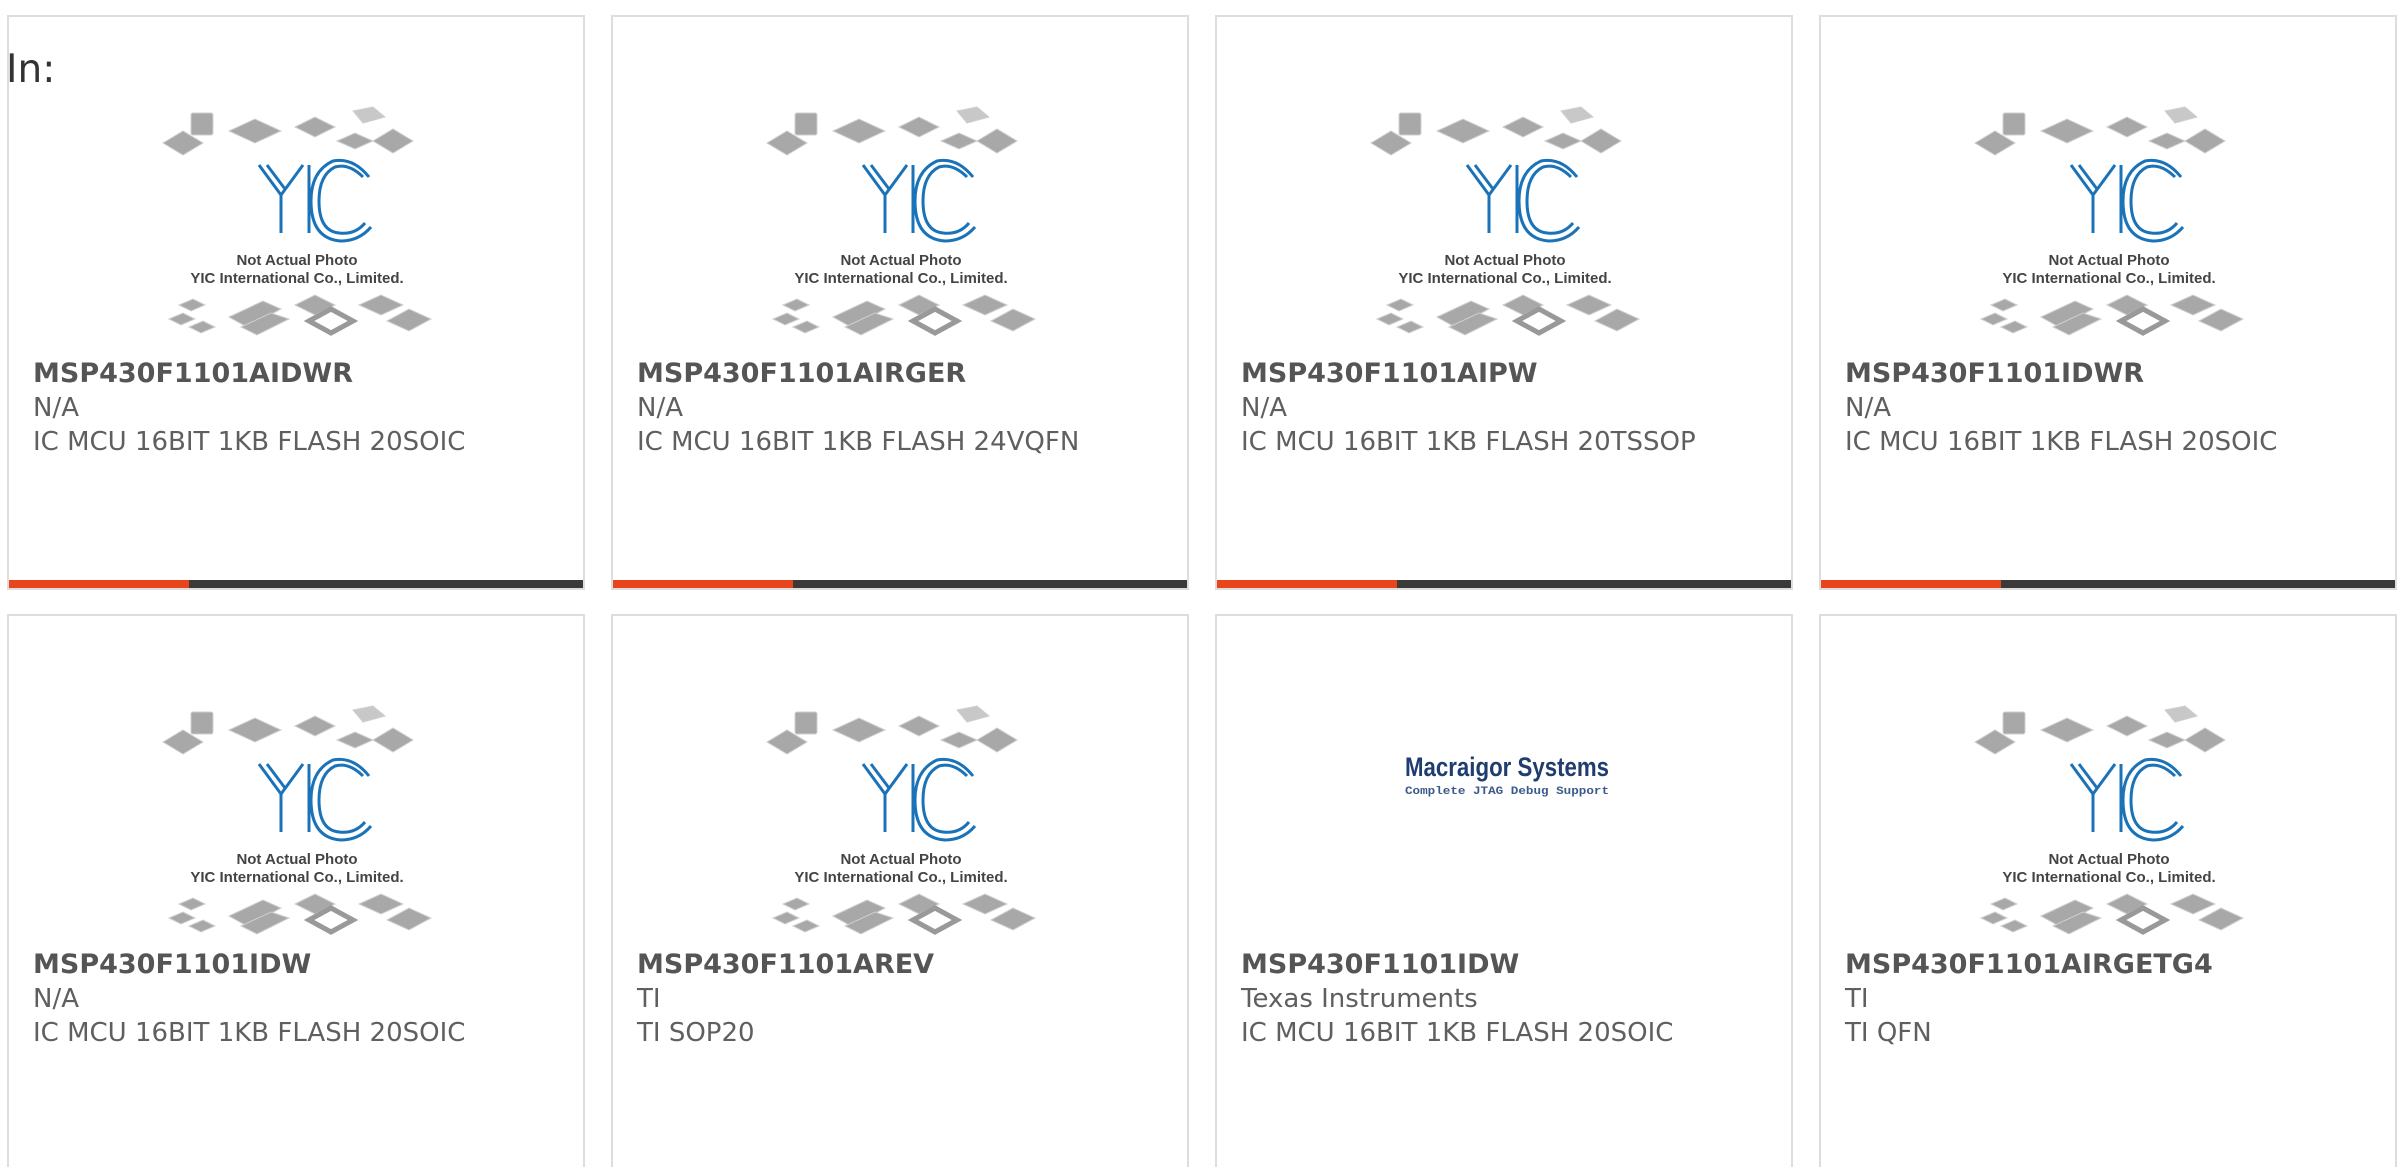 The height and width of the screenshot is (1167, 2400). Describe the element at coordinates (2110, 999) in the screenshot. I see `product-info: MSP430F1101AIRGETG4 TI TI QFN` at that location.